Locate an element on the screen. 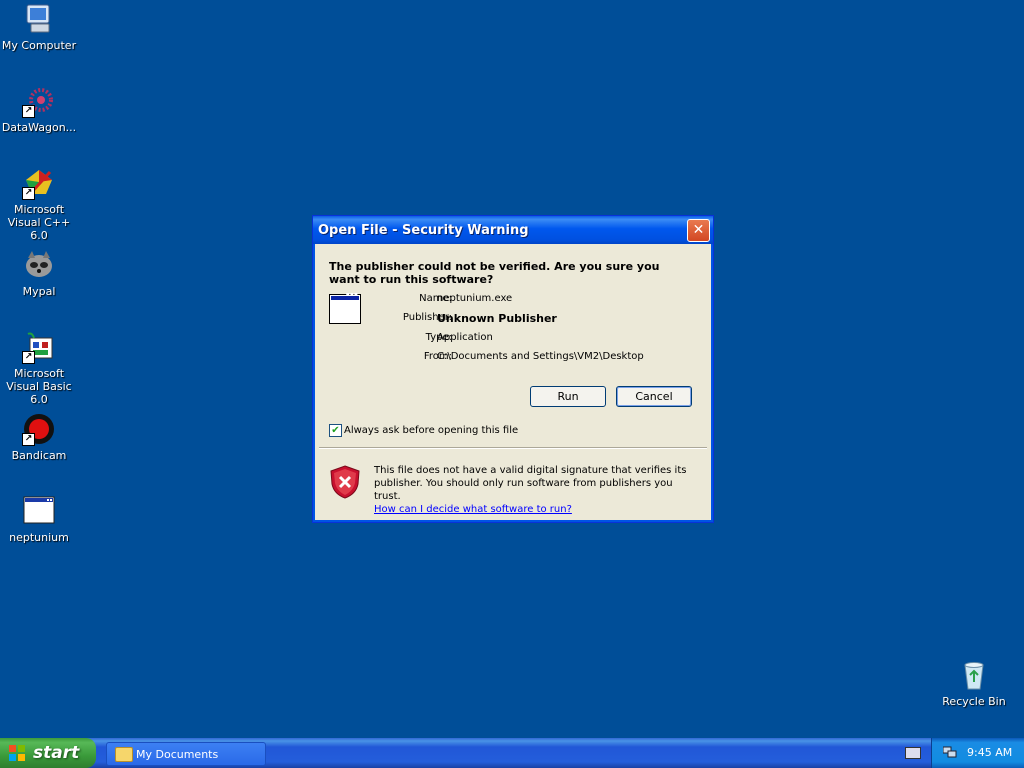  desktop-icon-mypal: Mypal is located at coordinates (39, 273).